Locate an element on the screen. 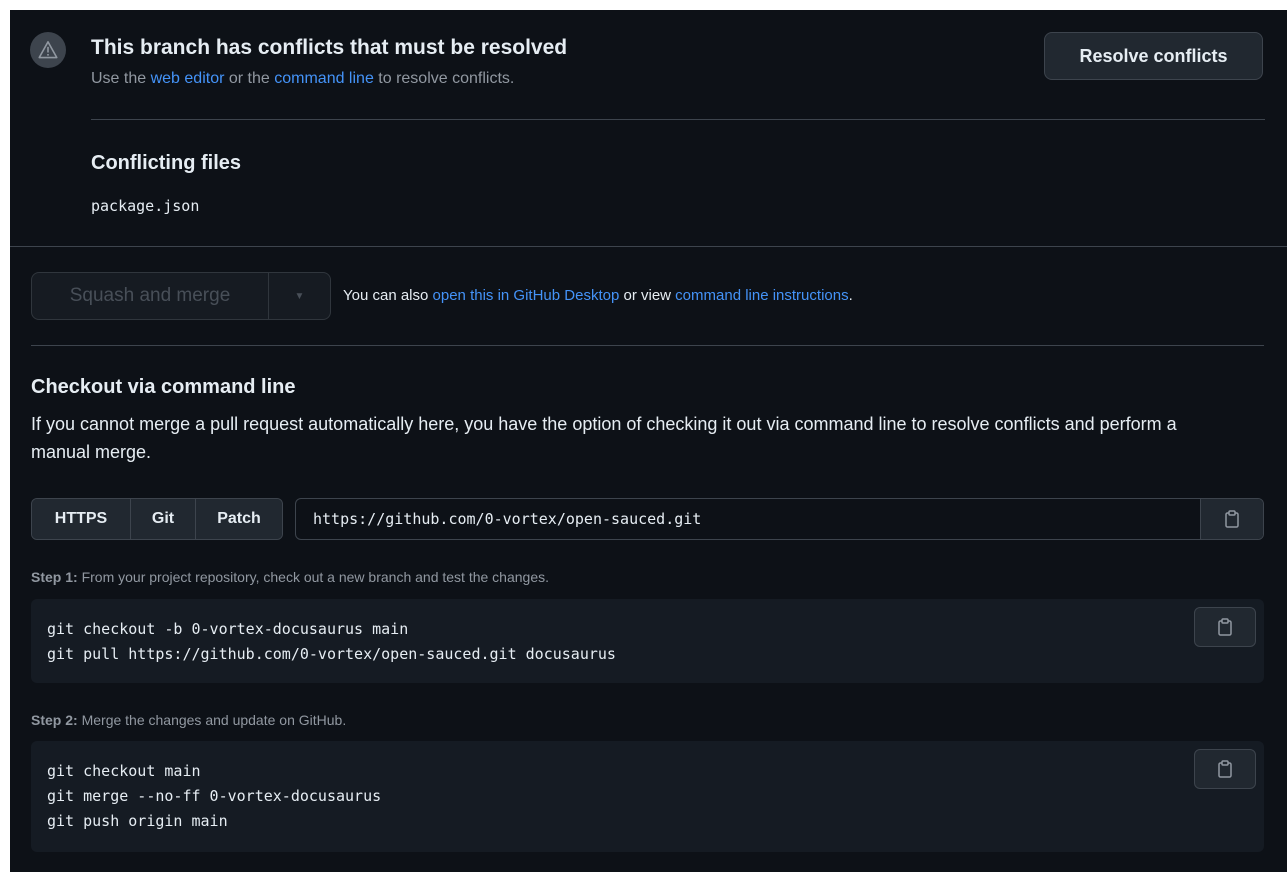  code-line: git push origin main is located at coordinates (137, 821).